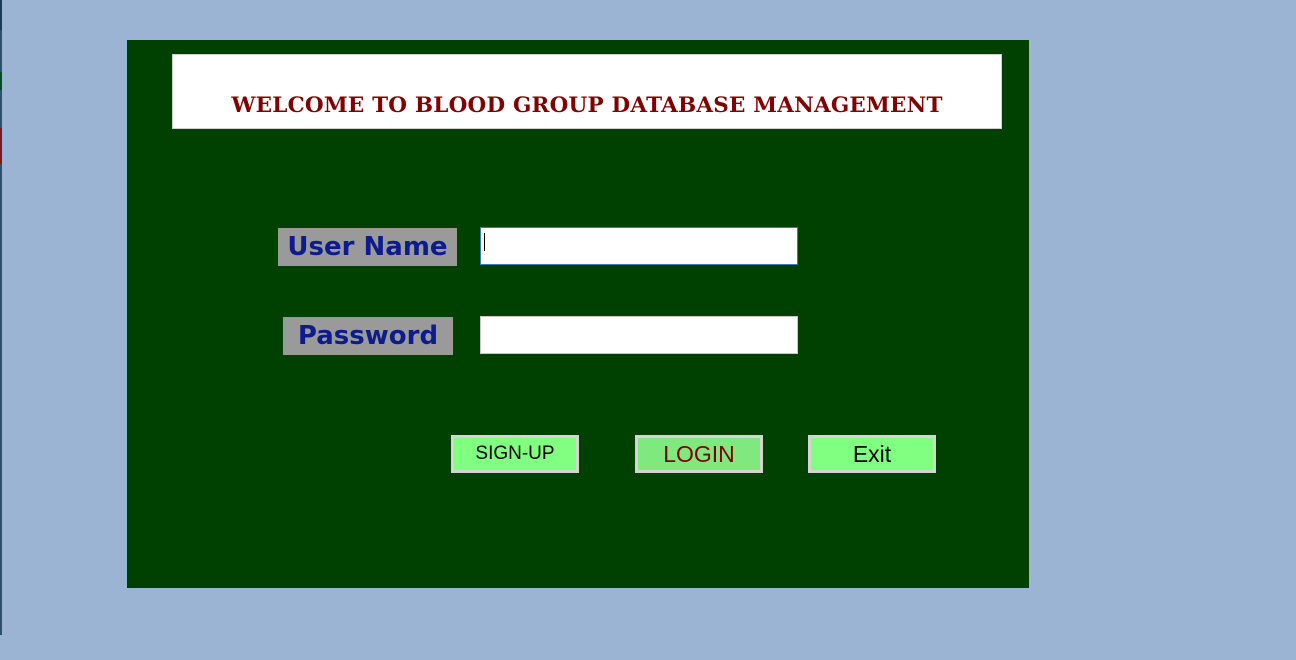 The image size is (1296, 660). Describe the element at coordinates (639, 246) in the screenshot. I see `username-input` at that location.